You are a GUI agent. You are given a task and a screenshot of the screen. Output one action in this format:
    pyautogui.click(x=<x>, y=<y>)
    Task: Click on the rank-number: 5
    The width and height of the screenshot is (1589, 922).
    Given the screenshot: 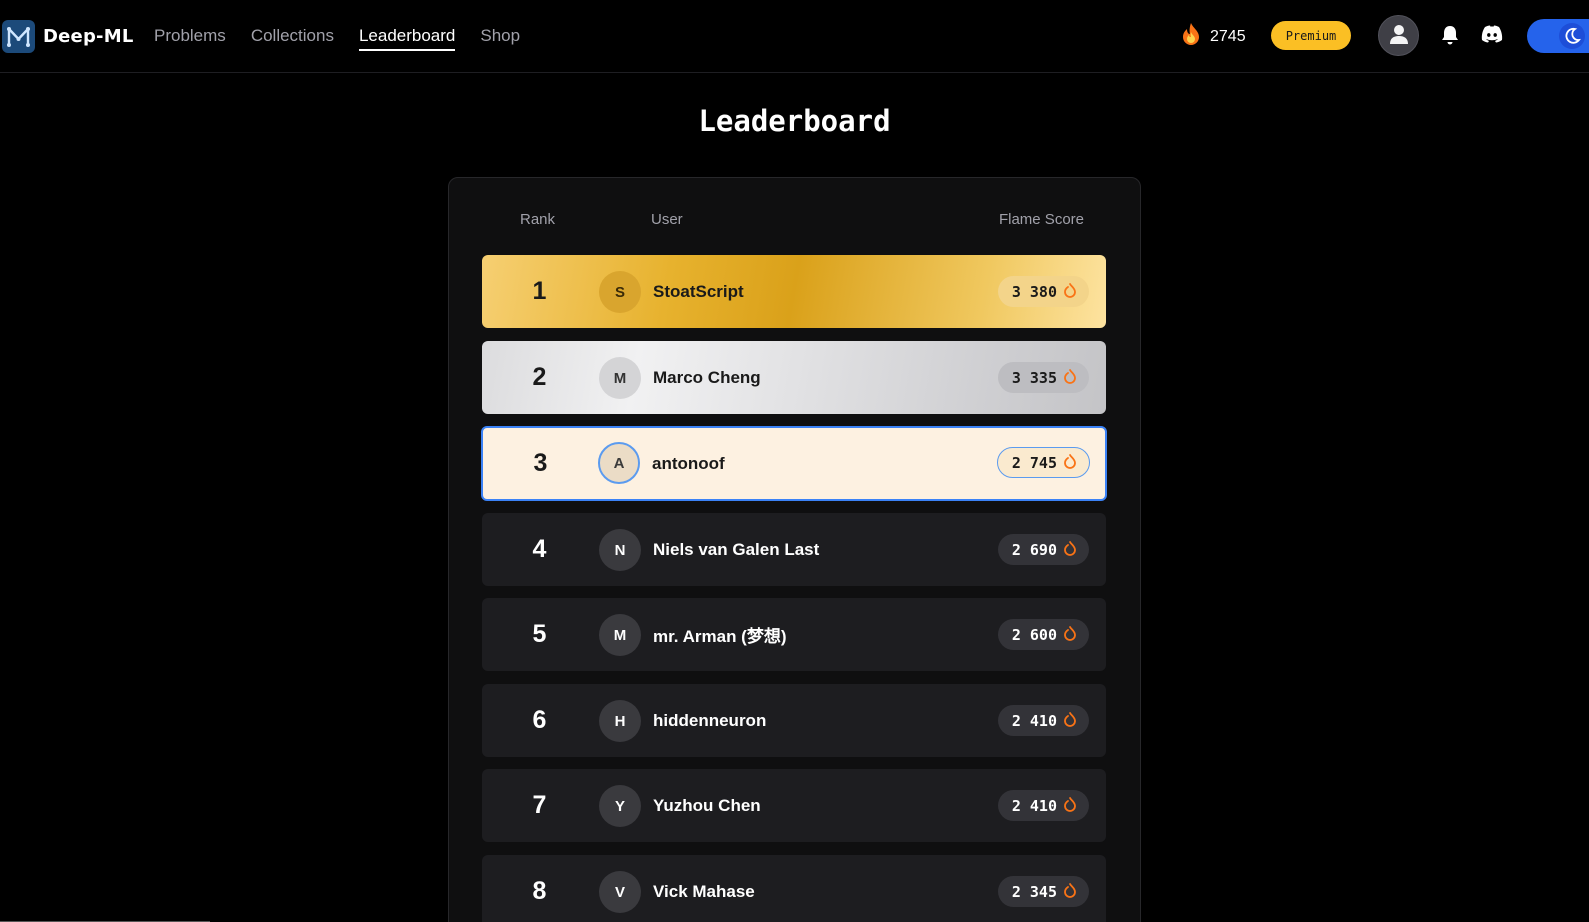 What is the action you would take?
    pyautogui.click(x=539, y=634)
    